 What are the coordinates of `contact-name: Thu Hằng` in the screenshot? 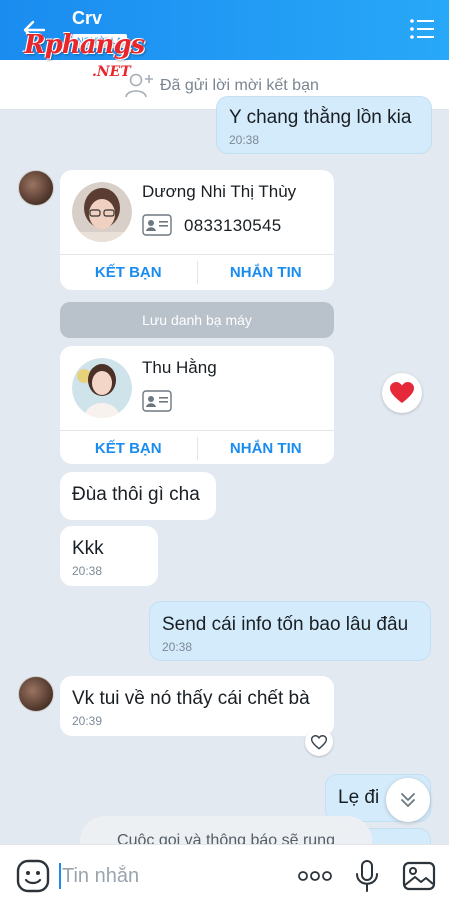 It's located at (179, 367).